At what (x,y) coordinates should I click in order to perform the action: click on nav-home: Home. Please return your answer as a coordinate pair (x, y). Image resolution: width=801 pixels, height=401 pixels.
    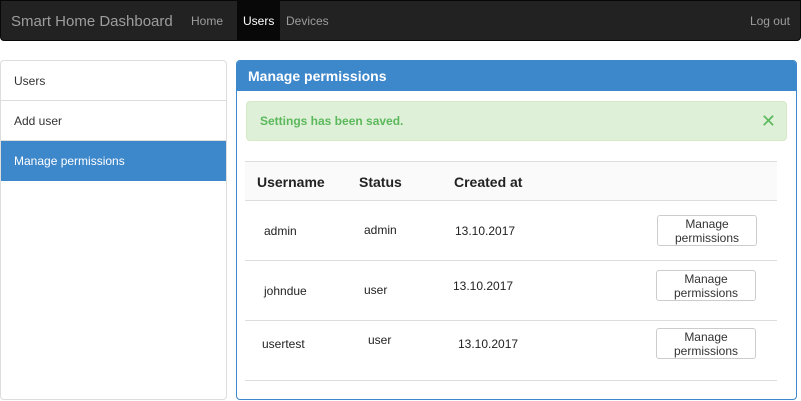
    Looking at the image, I should click on (207, 21).